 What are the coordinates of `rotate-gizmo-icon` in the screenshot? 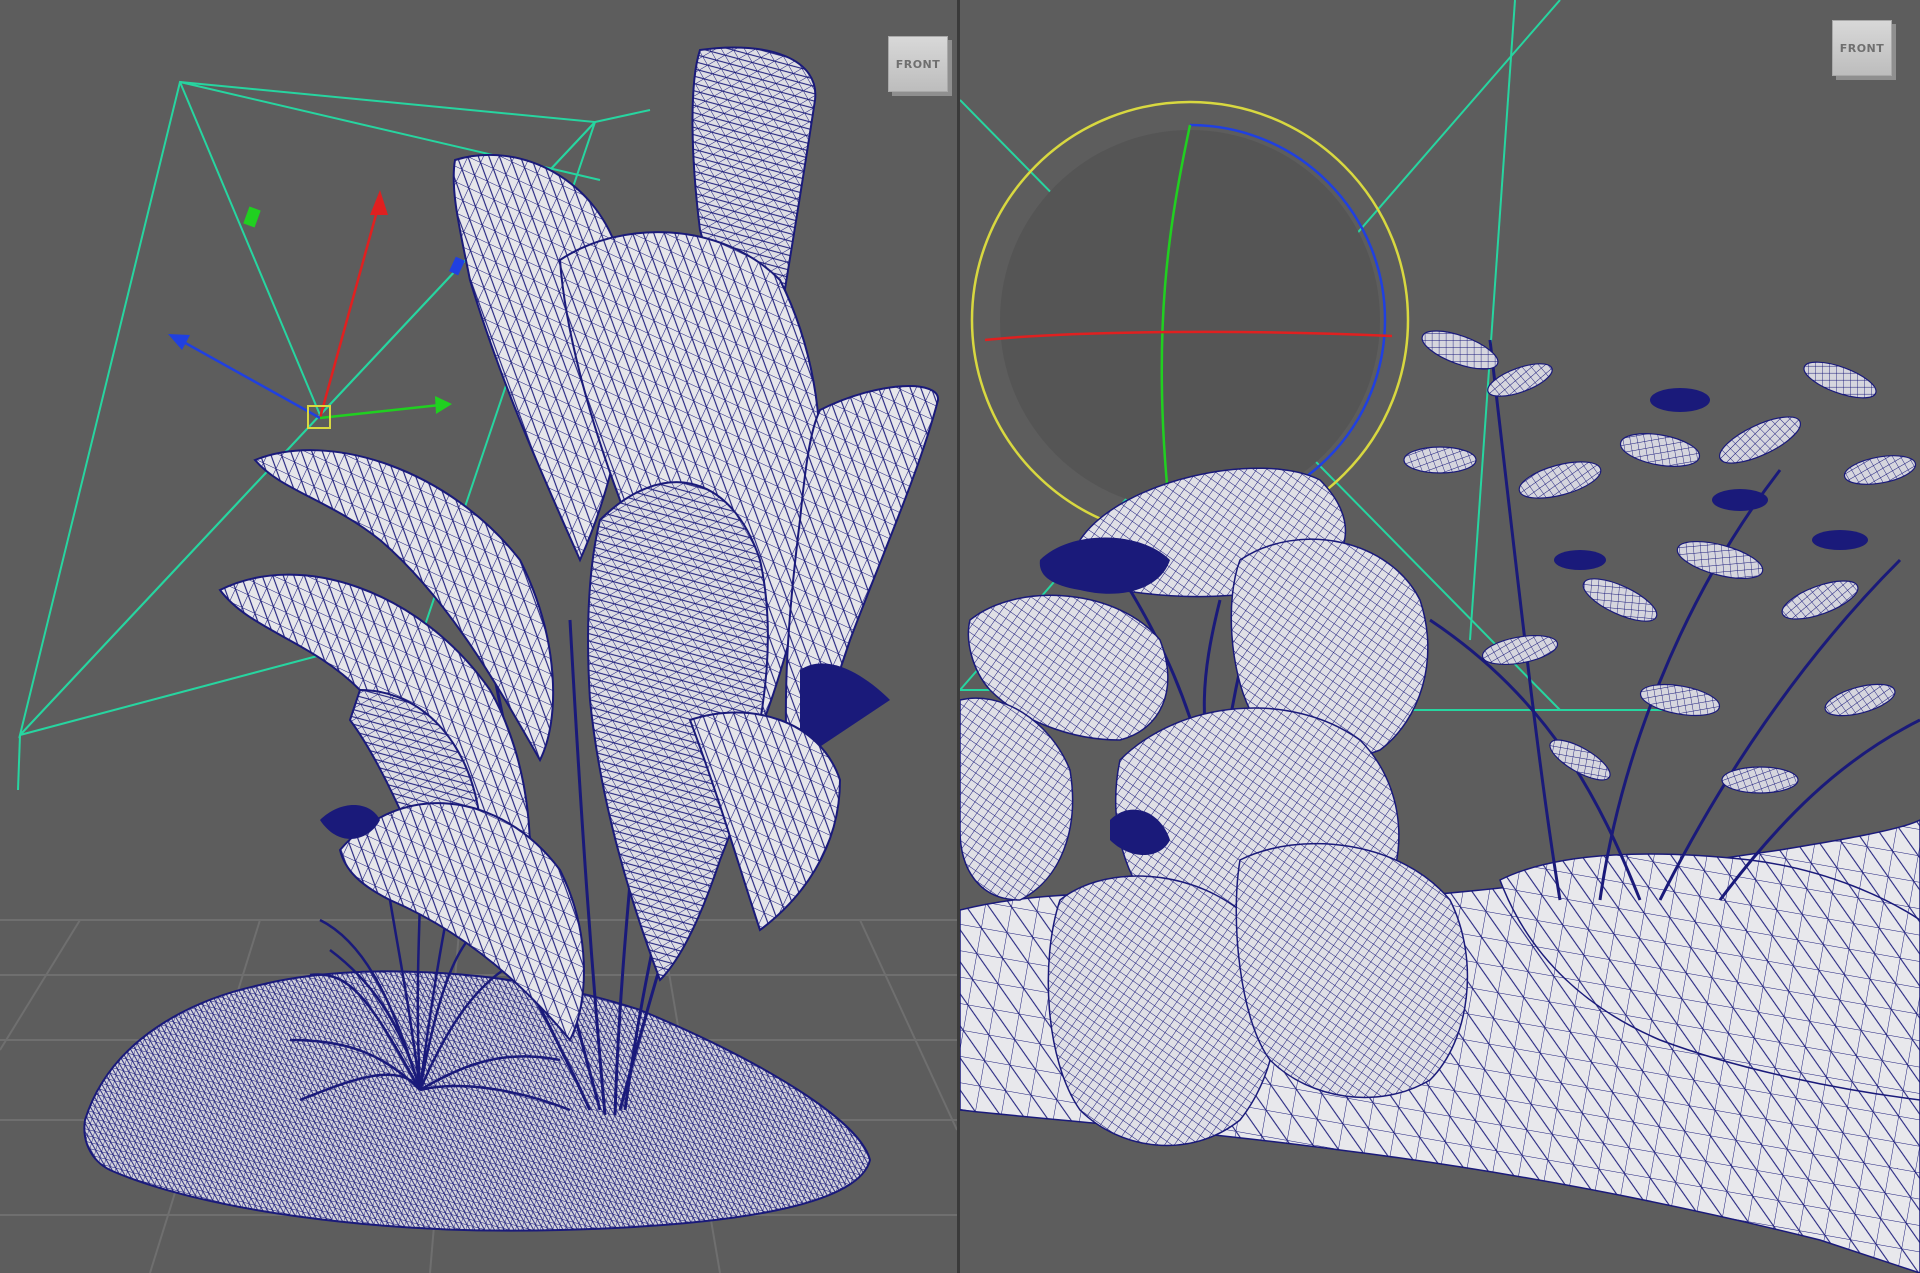 It's located at (1190, 320).